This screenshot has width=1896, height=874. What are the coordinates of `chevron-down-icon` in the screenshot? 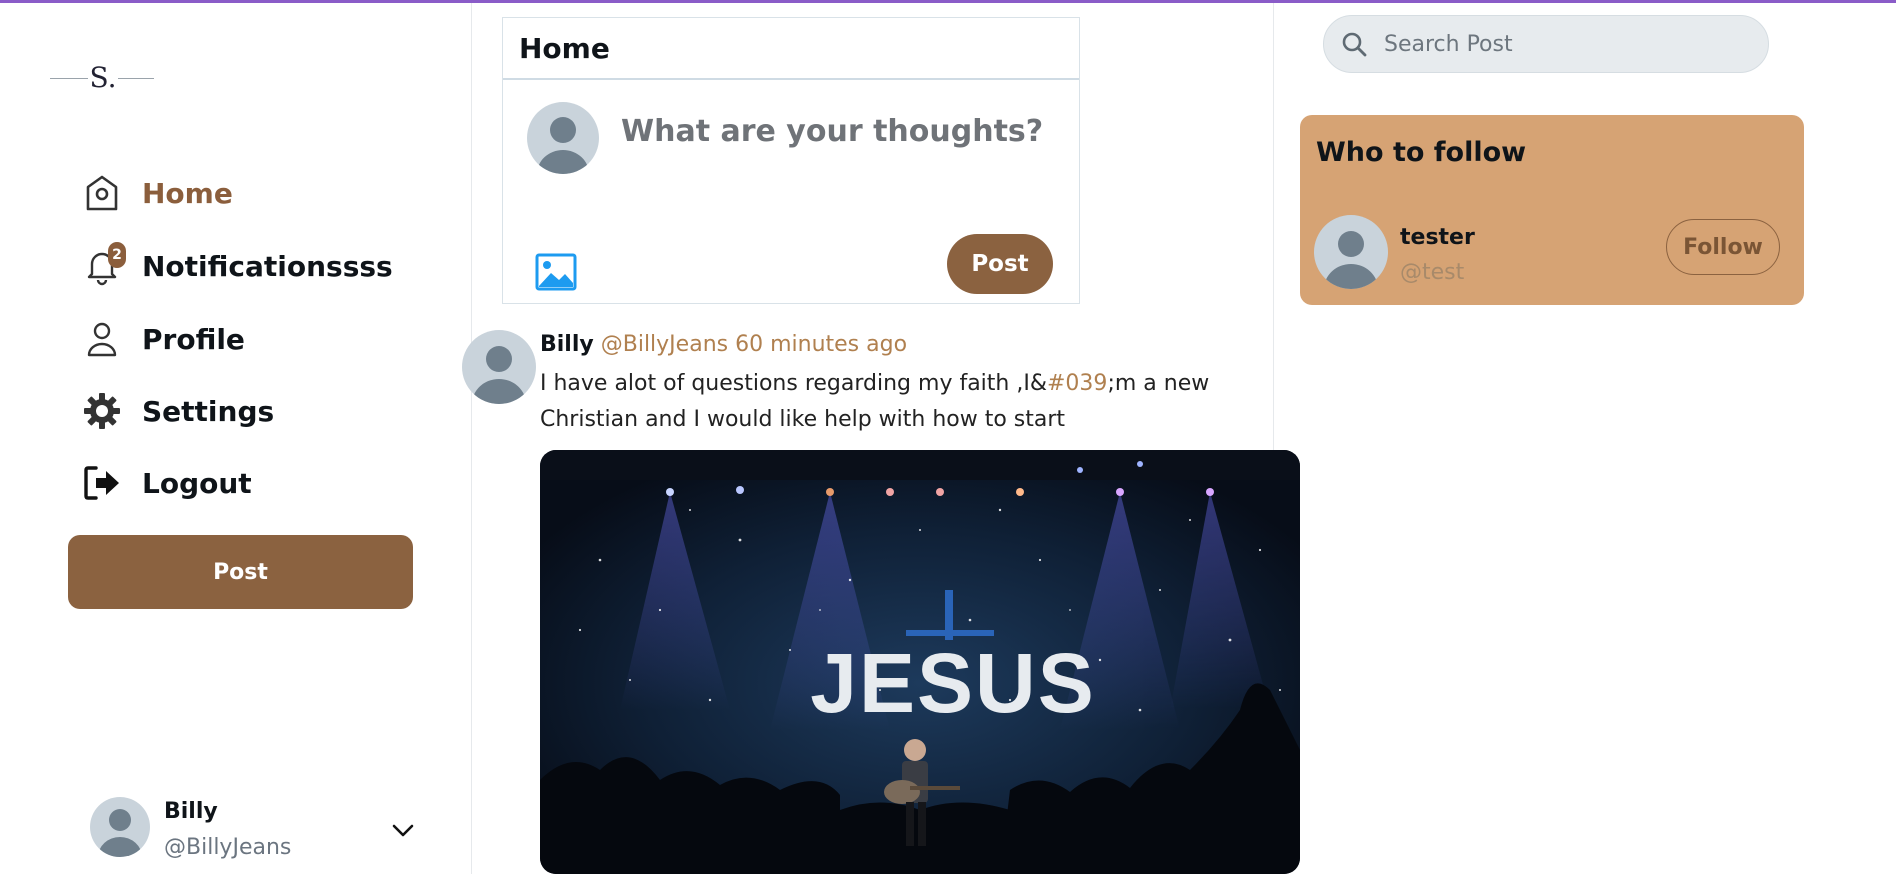 It's located at (403, 830).